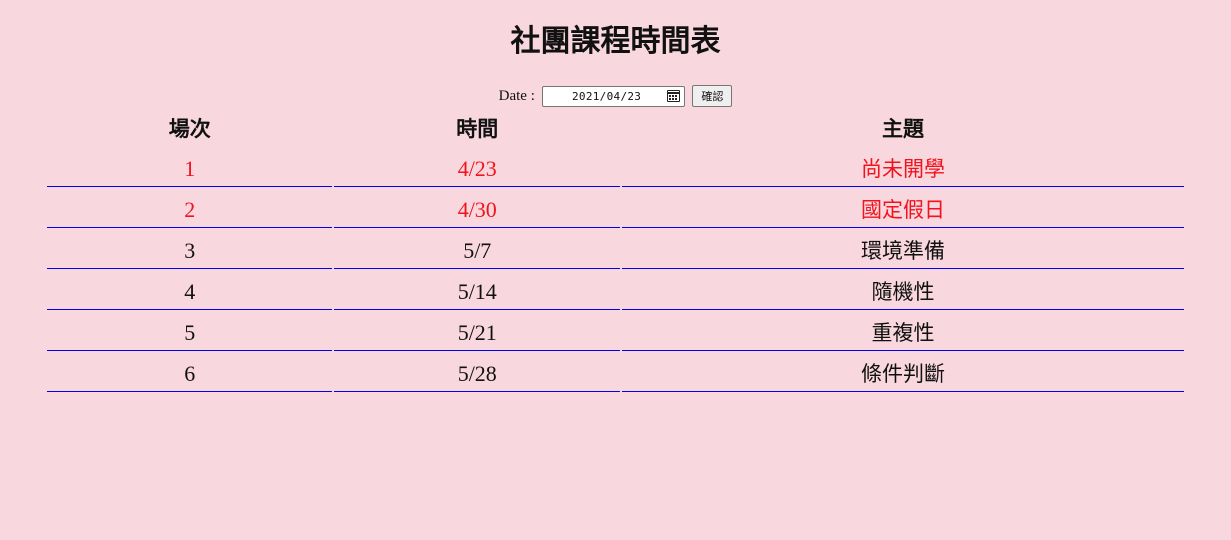 This screenshot has width=1231, height=540. Describe the element at coordinates (516, 95) in the screenshot. I see `date-label: Date :` at that location.